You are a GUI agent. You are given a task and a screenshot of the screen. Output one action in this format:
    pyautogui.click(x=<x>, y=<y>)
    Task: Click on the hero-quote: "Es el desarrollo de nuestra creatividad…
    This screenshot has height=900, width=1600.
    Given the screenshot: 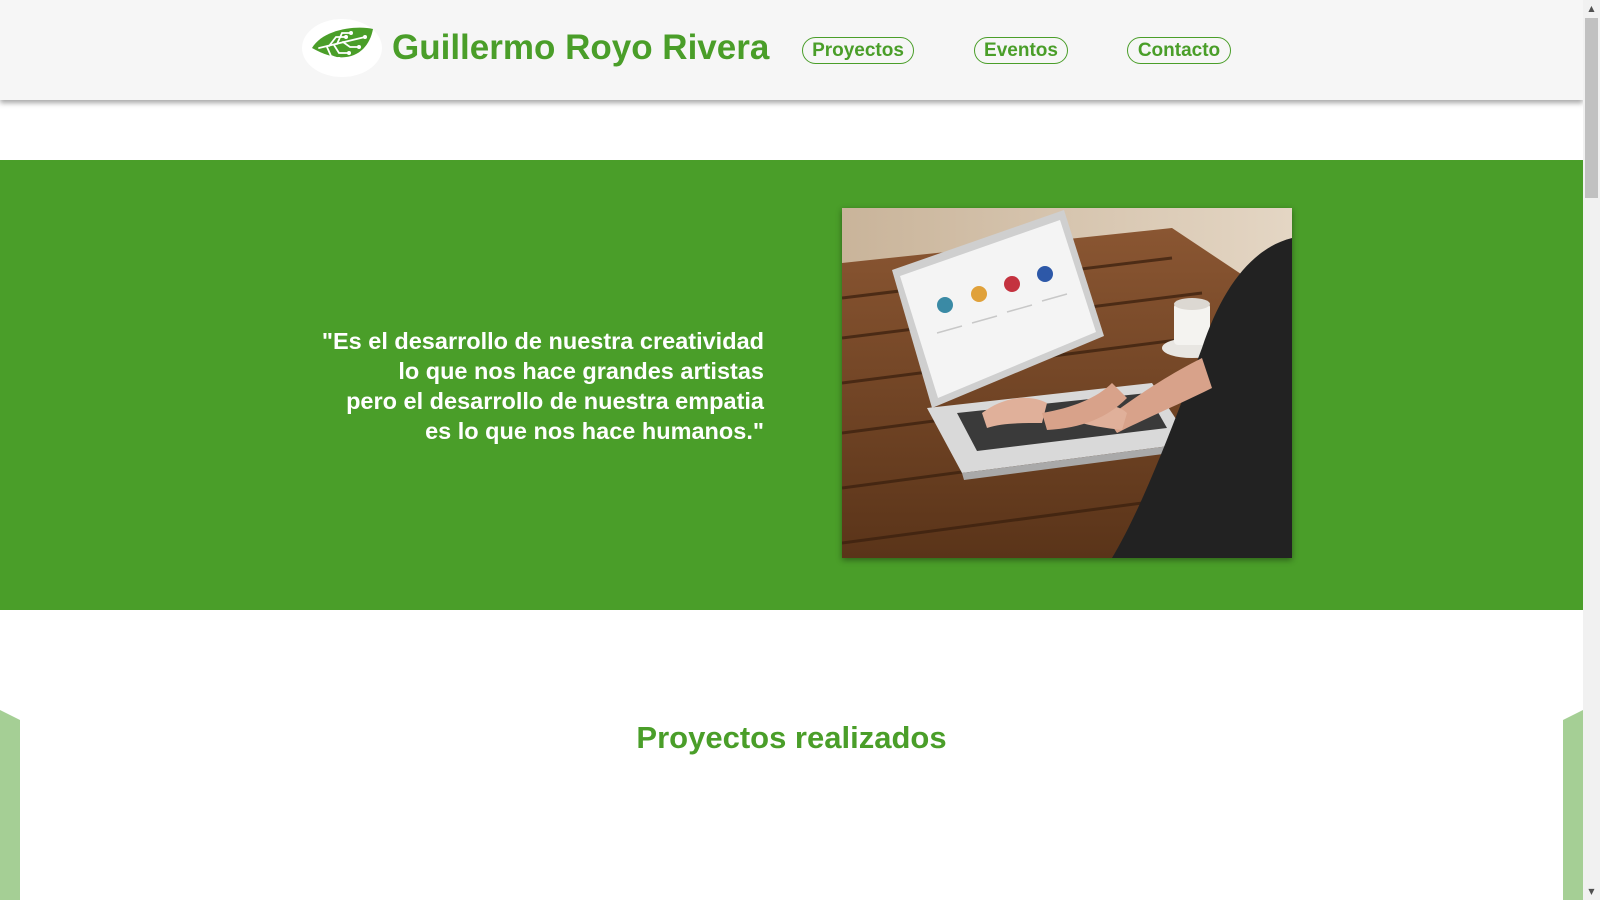 What is the action you would take?
    pyautogui.click(x=532, y=386)
    